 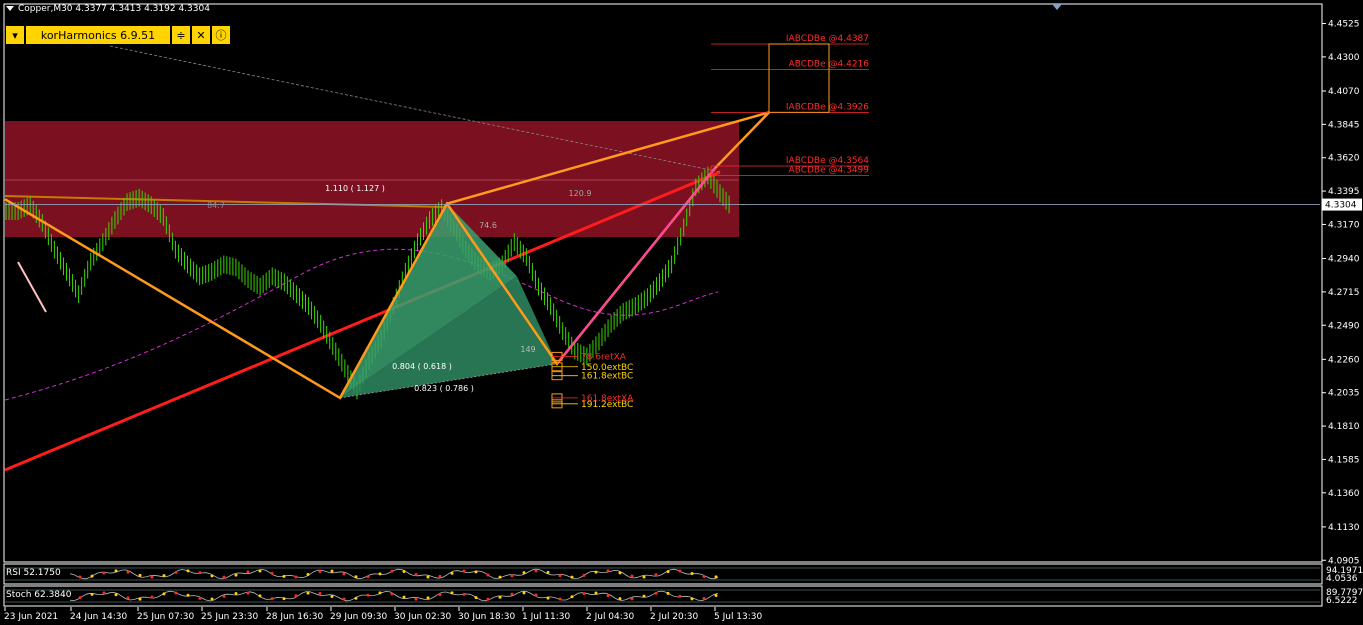 What do you see at coordinates (39, 595) in the screenshot?
I see `stoch-label: Stoch 62.3840` at bounding box center [39, 595].